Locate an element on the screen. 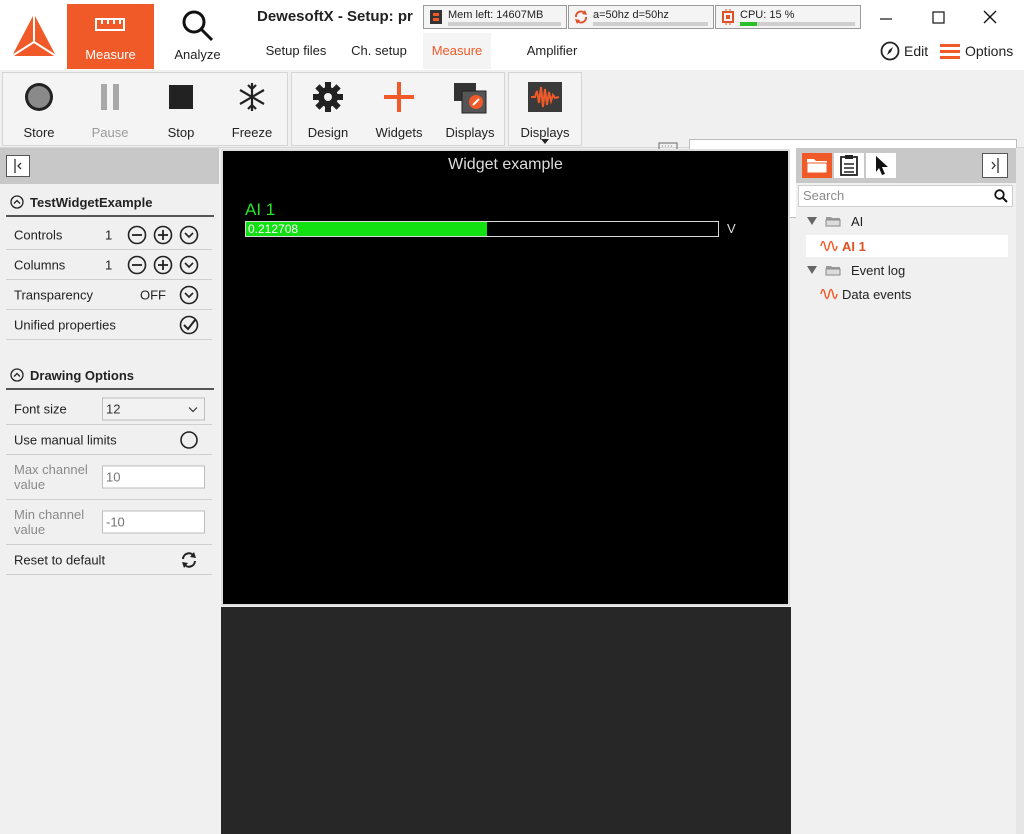 The image size is (1024, 834). max-channel-input is located at coordinates (153, 477).